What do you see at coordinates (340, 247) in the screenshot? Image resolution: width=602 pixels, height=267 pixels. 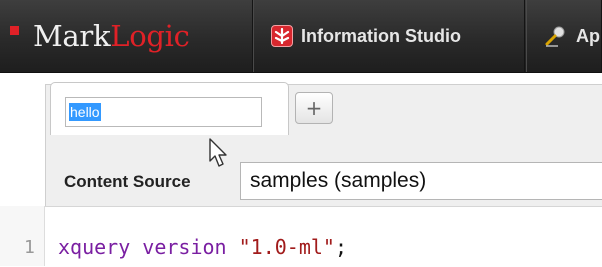 I see `code-terminator: ;` at bounding box center [340, 247].